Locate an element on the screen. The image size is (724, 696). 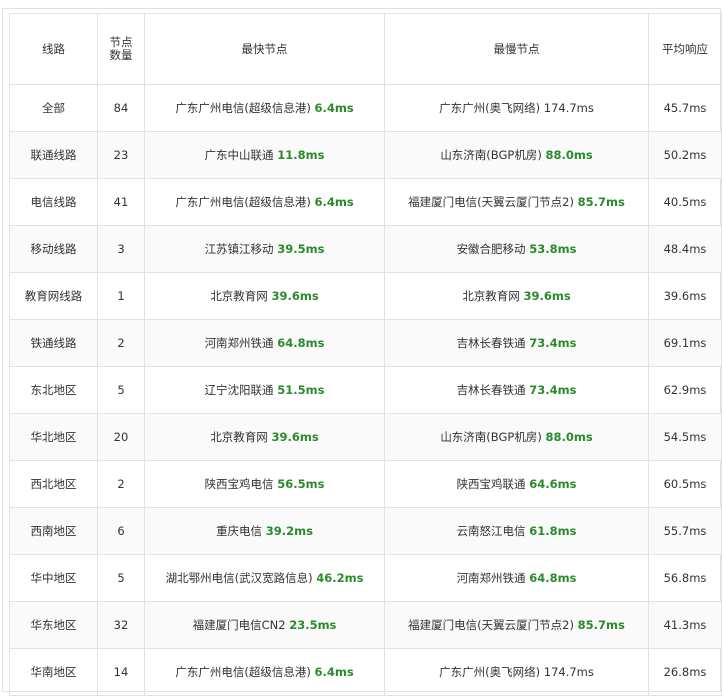
route-cell: 西南地区 is located at coordinates (53, 531).